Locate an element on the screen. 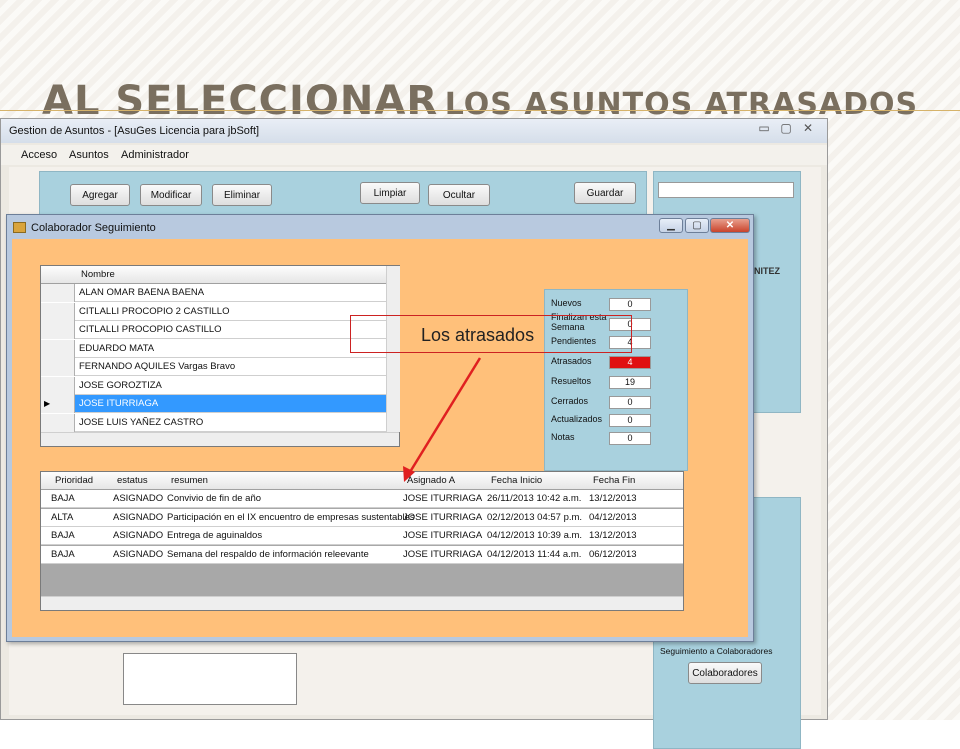  stat-label: Nuevos is located at coordinates (566, 303).